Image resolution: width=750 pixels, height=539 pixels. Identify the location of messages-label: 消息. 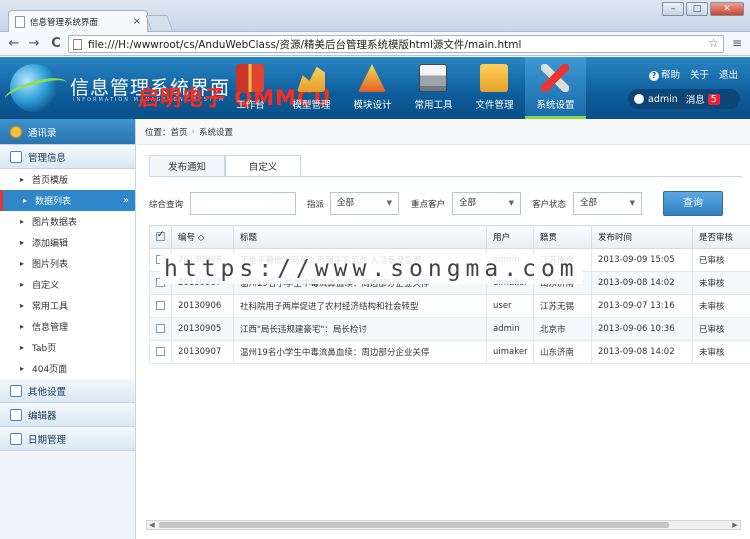
(695, 99).